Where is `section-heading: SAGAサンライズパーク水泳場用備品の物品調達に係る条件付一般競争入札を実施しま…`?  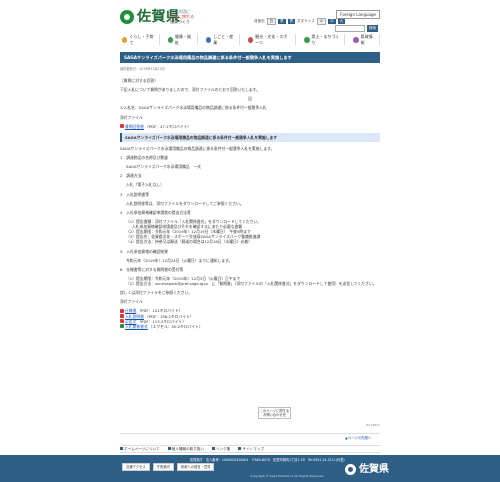 section-heading: SAGAサンライズパーク水泳場用備品の物品調達に係る条件付一般競争入札を実施しま… is located at coordinates (250, 137).